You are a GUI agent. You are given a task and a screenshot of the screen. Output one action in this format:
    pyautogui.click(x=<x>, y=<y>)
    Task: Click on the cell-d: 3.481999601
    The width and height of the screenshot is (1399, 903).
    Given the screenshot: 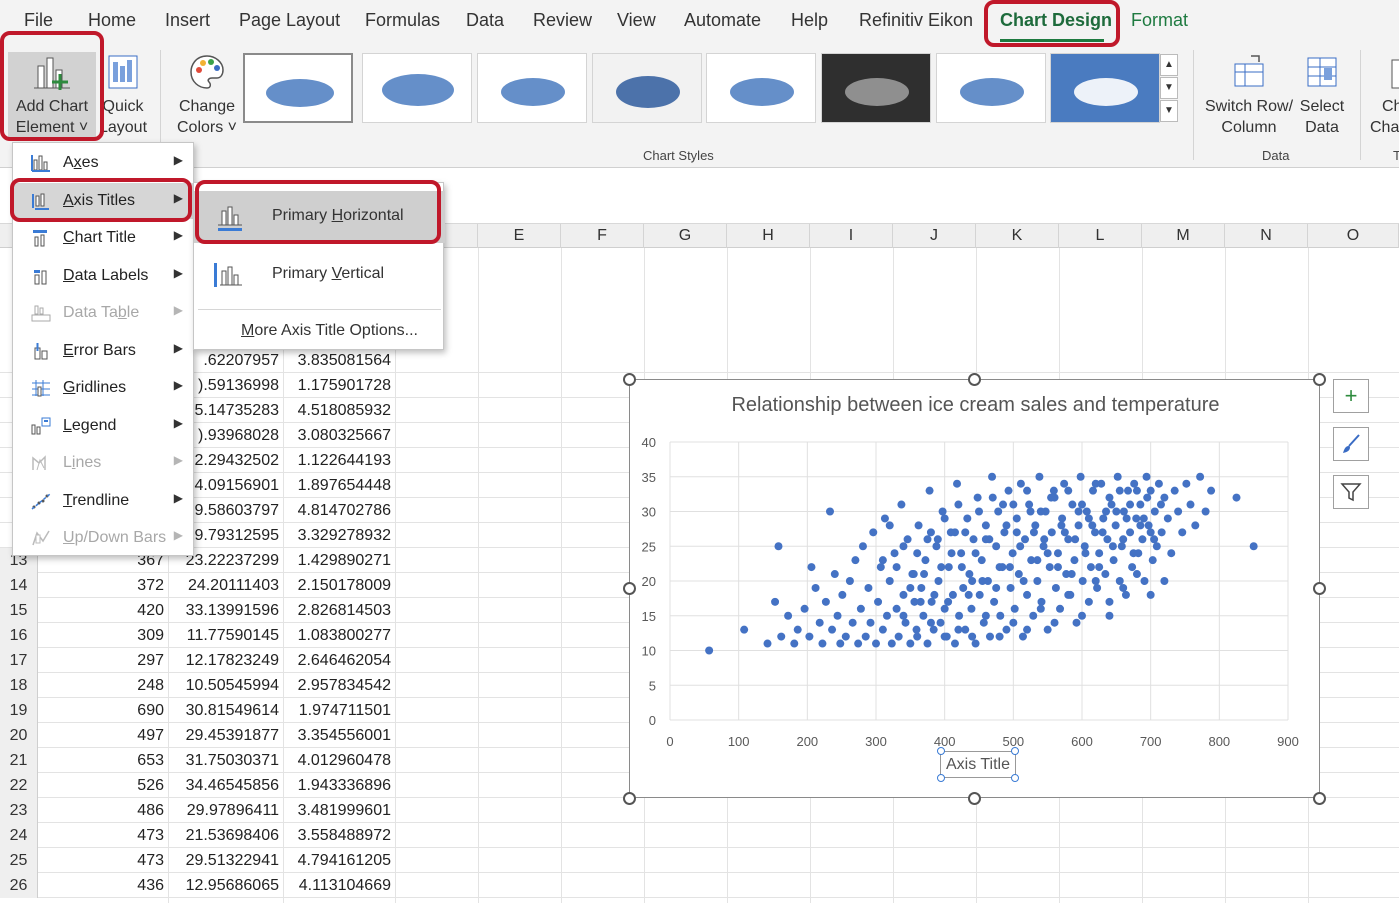 What is the action you would take?
    pyautogui.click(x=339, y=810)
    